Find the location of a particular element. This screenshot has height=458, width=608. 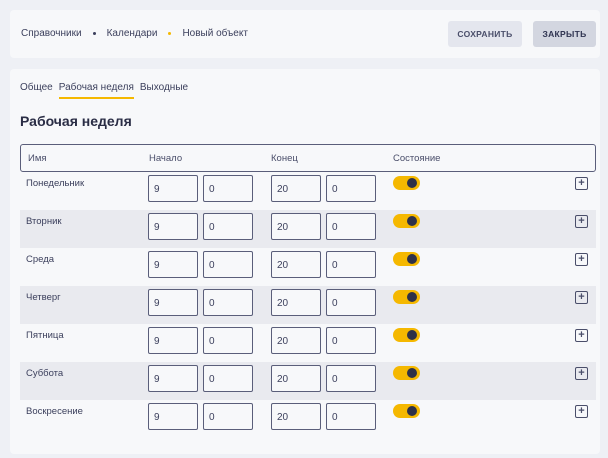

day-name: Вторник is located at coordinates (44, 221).